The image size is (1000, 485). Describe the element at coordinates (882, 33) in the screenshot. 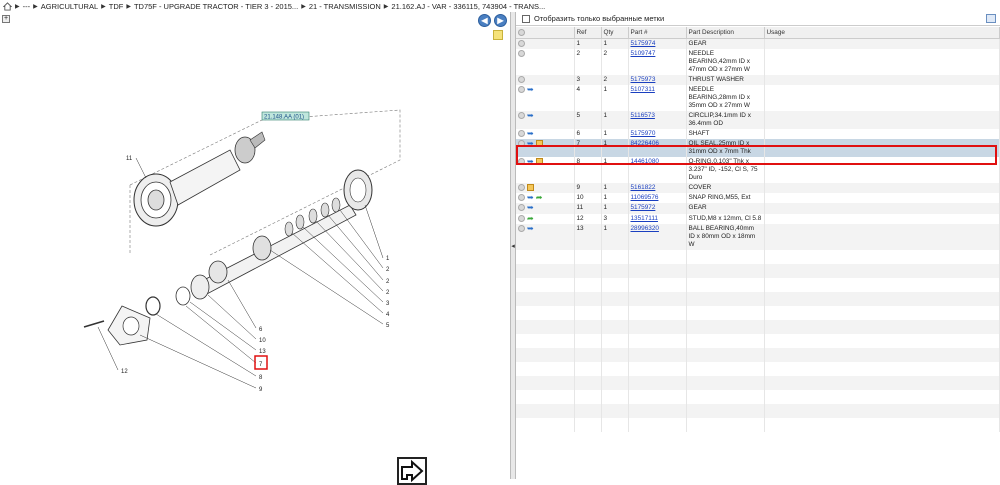

I see `column-header-usage: Usage` at that location.